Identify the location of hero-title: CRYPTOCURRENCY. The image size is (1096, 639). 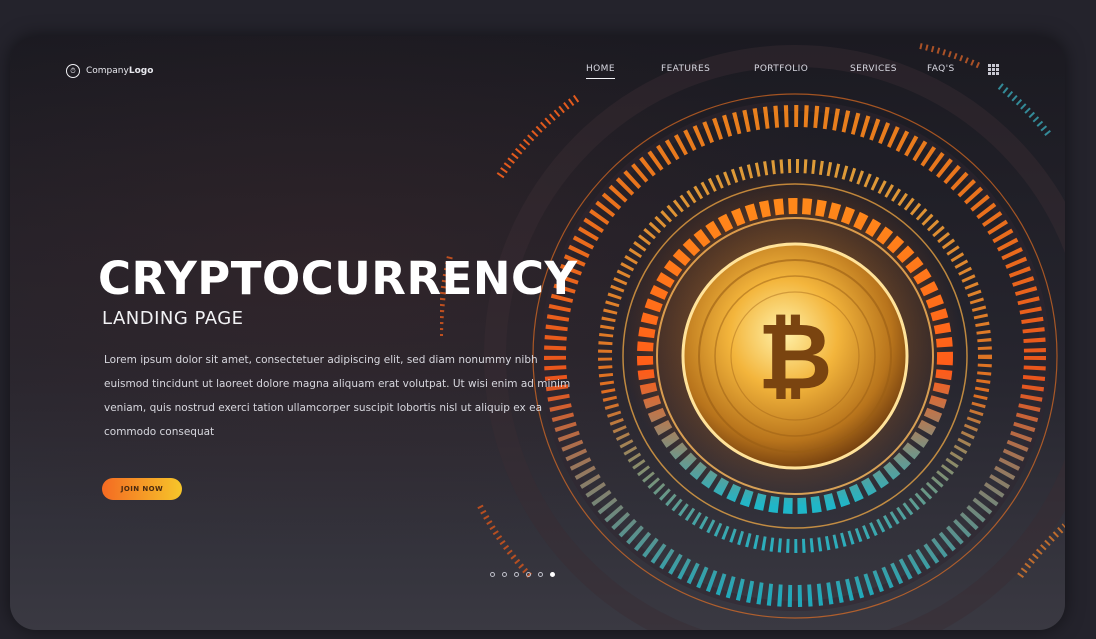
(338, 278).